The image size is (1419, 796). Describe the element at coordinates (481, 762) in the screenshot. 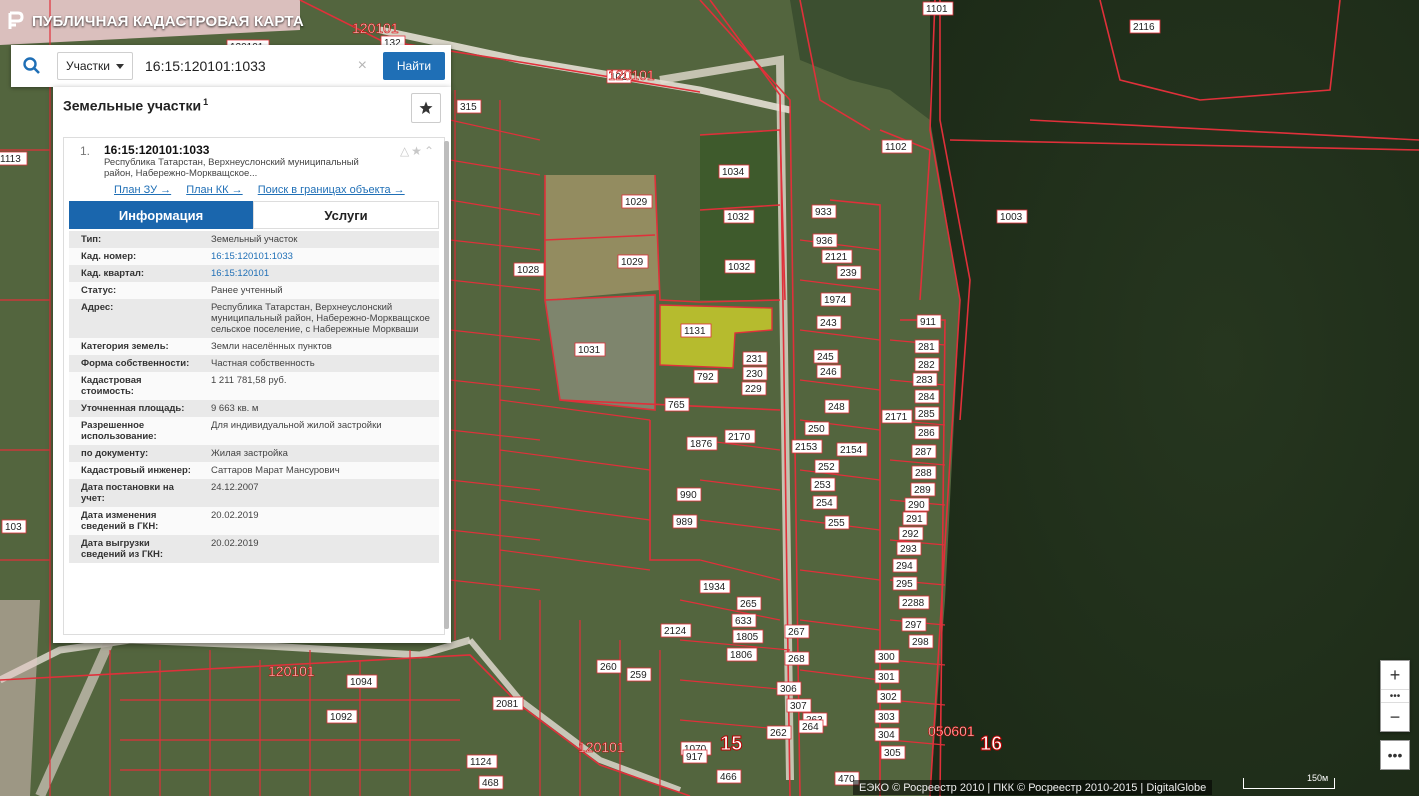

I see `parcel-label: 1124` at that location.